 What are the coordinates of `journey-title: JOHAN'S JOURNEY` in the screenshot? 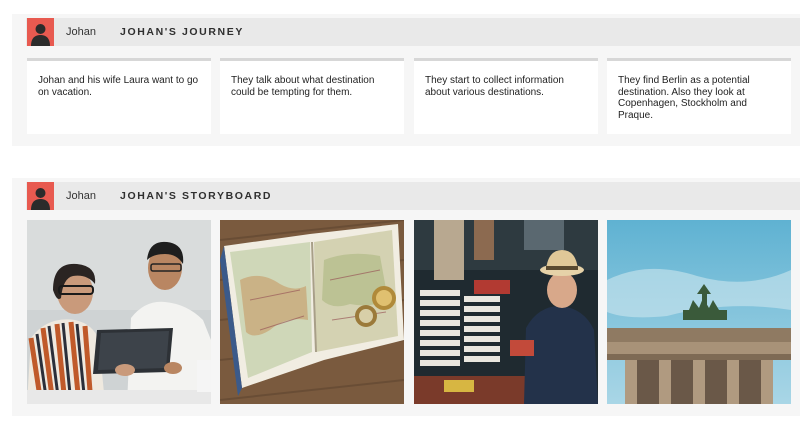 It's located at (182, 32).